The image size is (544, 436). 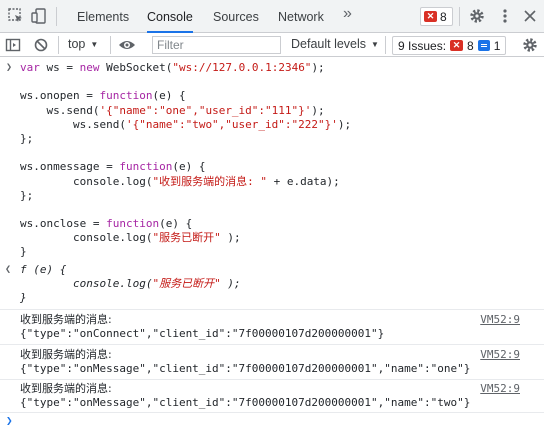 What do you see at coordinates (272, 16) in the screenshot?
I see `devtools-tab-bar: Elements Console Sources Network » ✕ 8` at bounding box center [272, 16].